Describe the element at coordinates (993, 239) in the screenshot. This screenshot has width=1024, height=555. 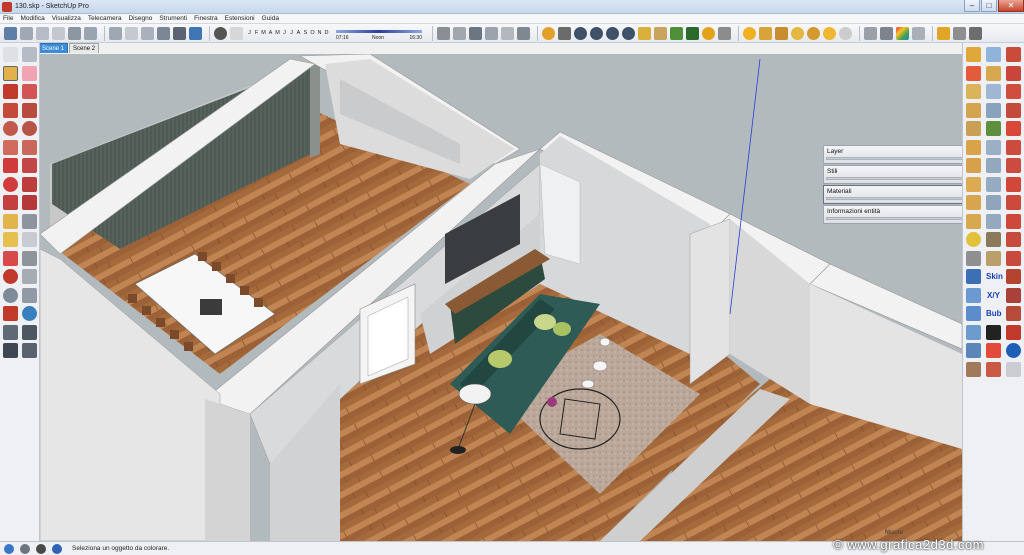
I see `wrench-icon` at that location.